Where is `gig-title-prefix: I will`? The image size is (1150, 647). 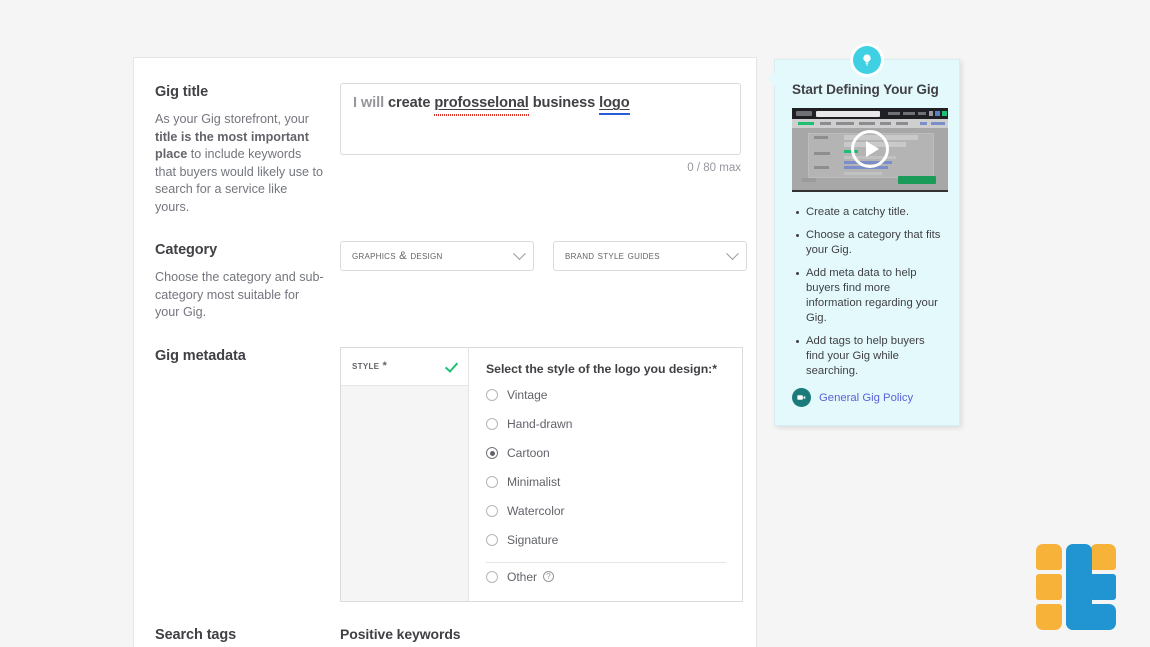 gig-title-prefix: I will is located at coordinates (370, 103).